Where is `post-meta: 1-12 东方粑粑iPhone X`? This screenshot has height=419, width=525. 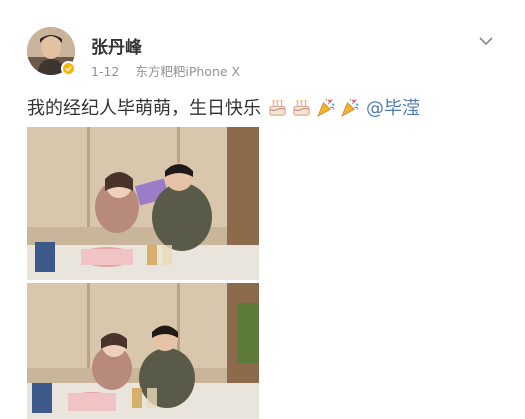 post-meta: 1-12 东方粑粑iPhone X is located at coordinates (165, 70).